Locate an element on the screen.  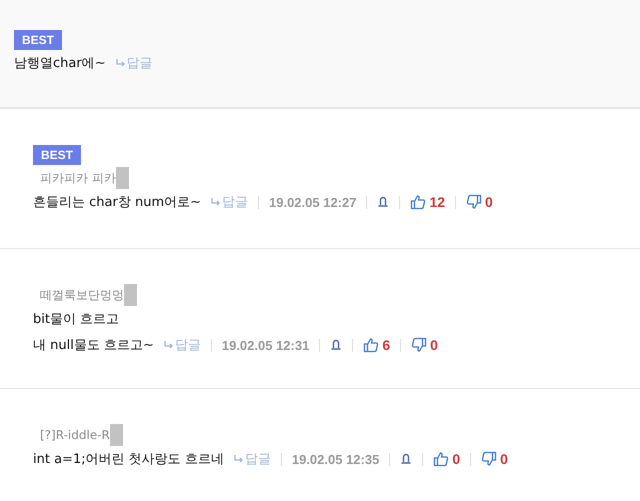
comment-text: 흔들리는 char창 num어로~ is located at coordinates (117, 202).